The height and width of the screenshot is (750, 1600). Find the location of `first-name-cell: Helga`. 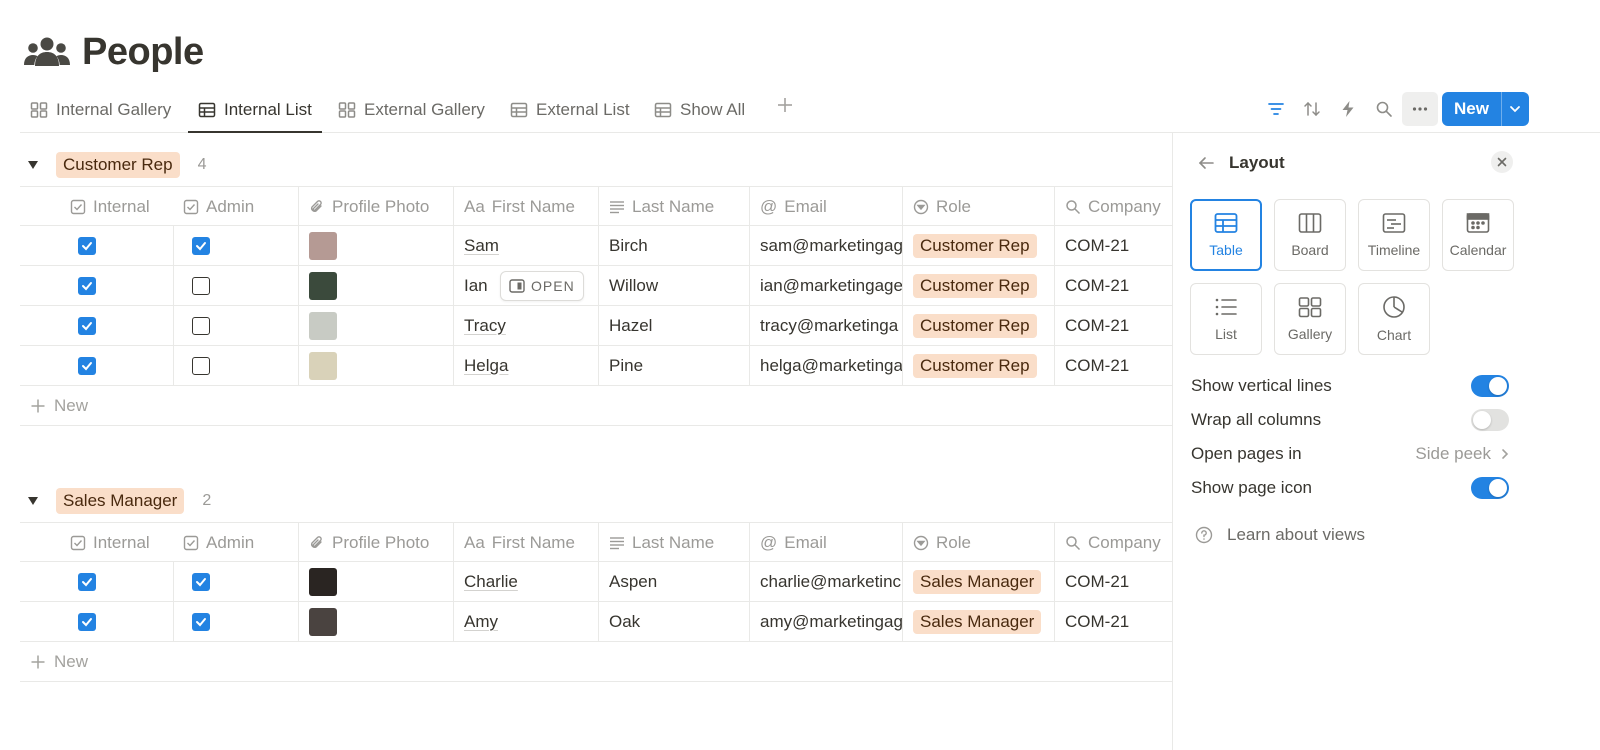

first-name-cell: Helga is located at coordinates (525, 366).